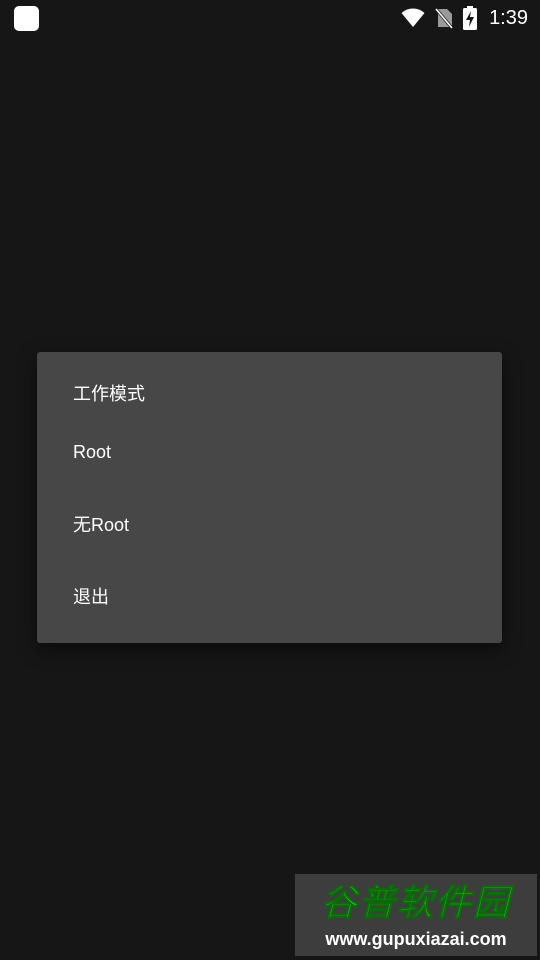 The image size is (540, 960). Describe the element at coordinates (269, 452) in the screenshot. I see `option-root: Root` at that location.